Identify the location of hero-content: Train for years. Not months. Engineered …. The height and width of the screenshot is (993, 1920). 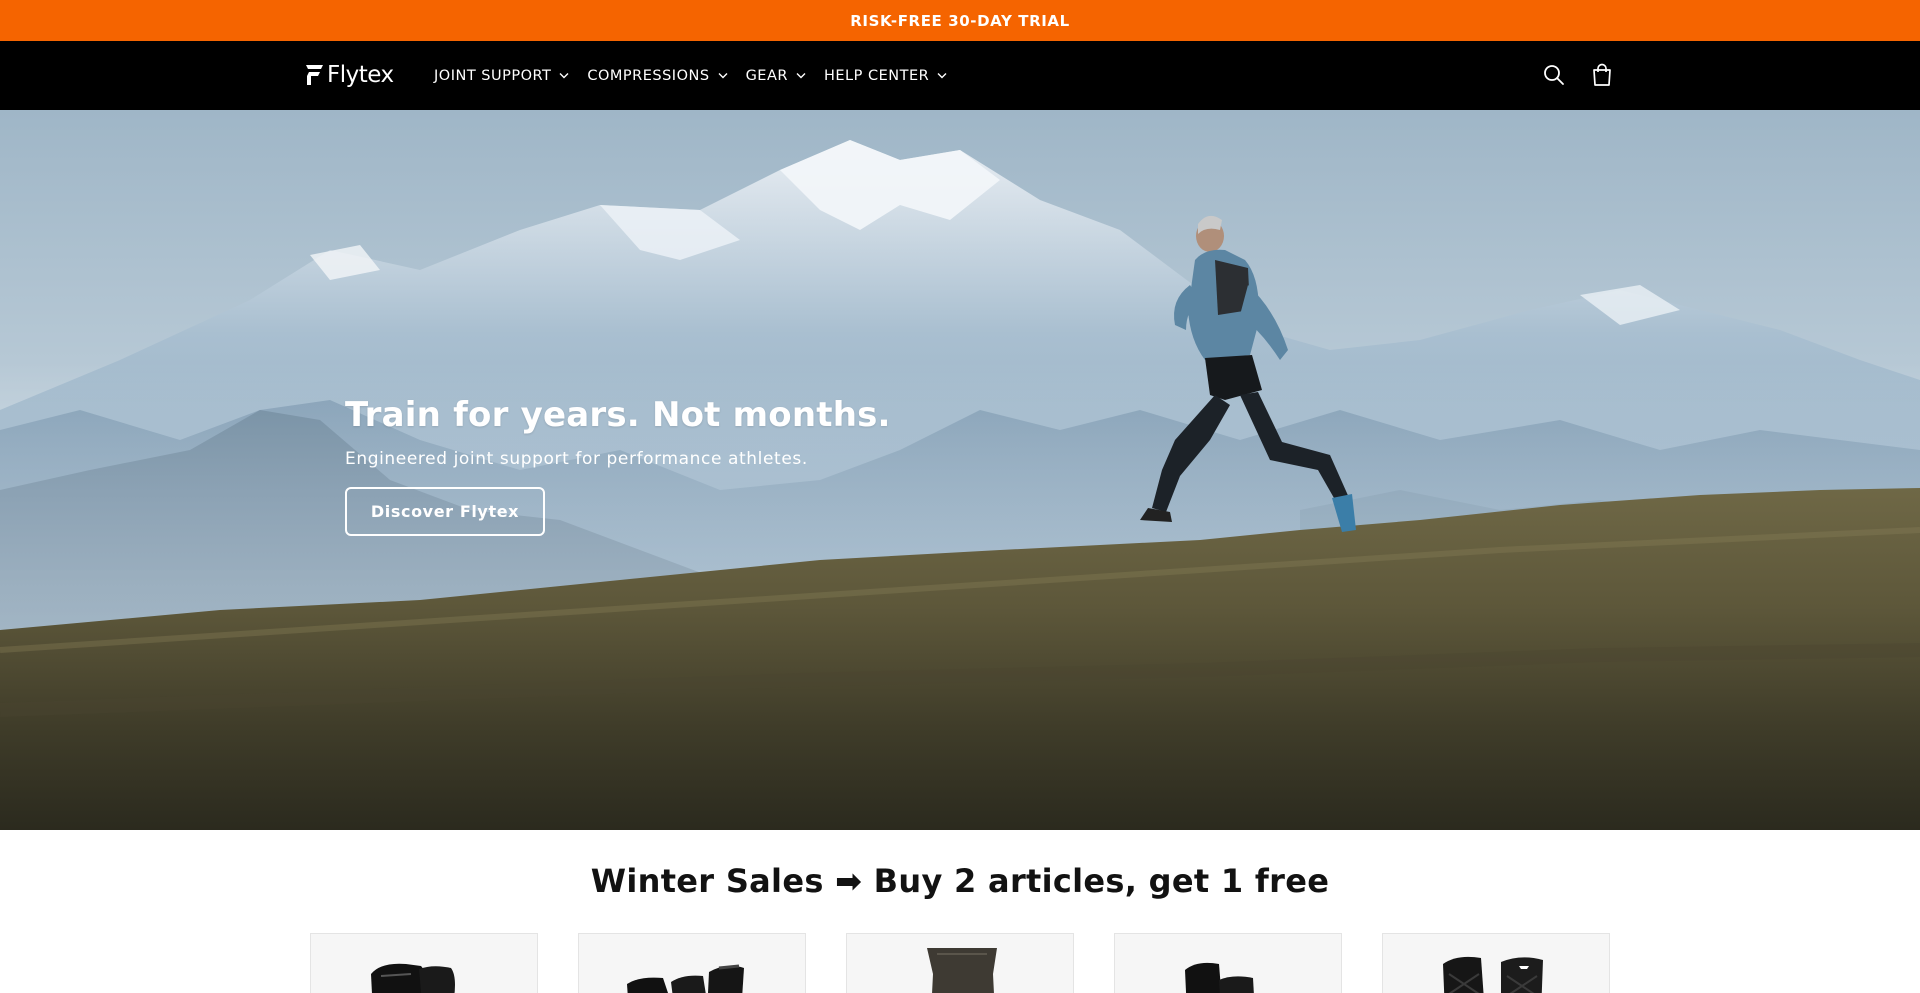
(618, 465).